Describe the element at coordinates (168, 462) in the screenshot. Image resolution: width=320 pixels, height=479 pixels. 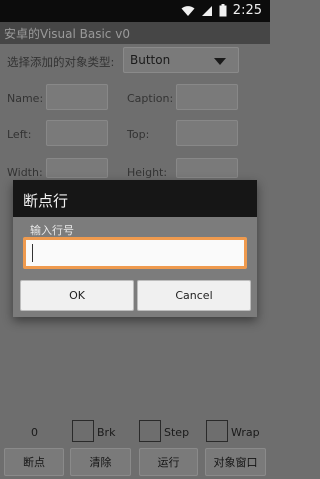
I see `run-button: 运行` at that location.